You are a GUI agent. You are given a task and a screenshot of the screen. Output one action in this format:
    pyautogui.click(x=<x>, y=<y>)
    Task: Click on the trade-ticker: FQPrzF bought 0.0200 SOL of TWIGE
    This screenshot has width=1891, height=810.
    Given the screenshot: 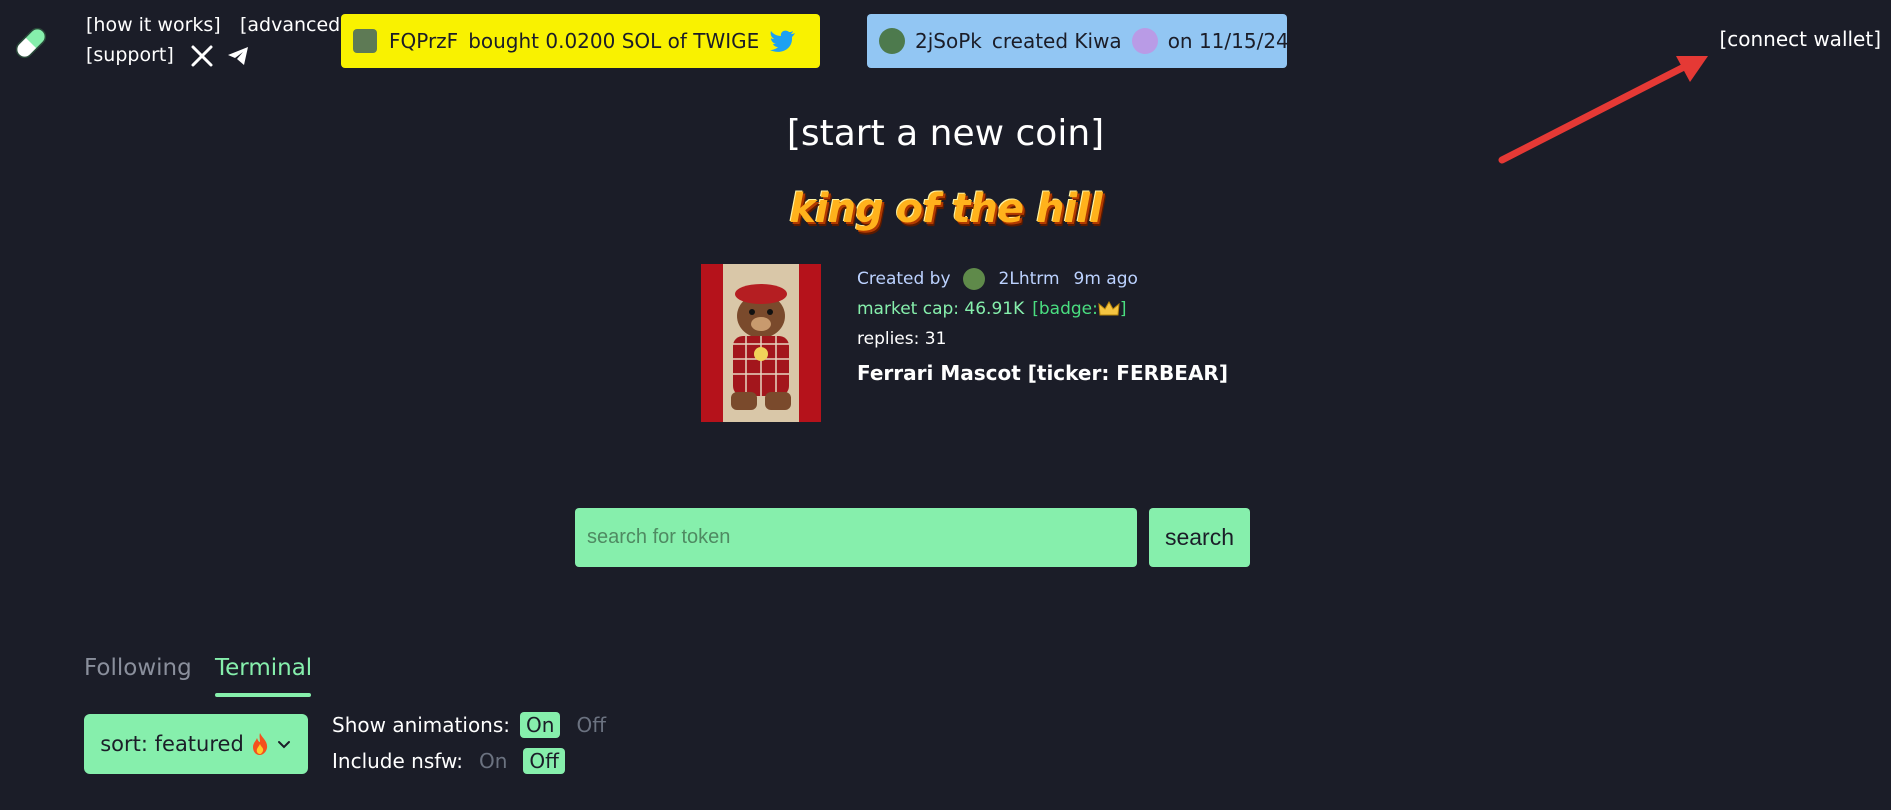 What is the action you would take?
    pyautogui.click(x=580, y=41)
    